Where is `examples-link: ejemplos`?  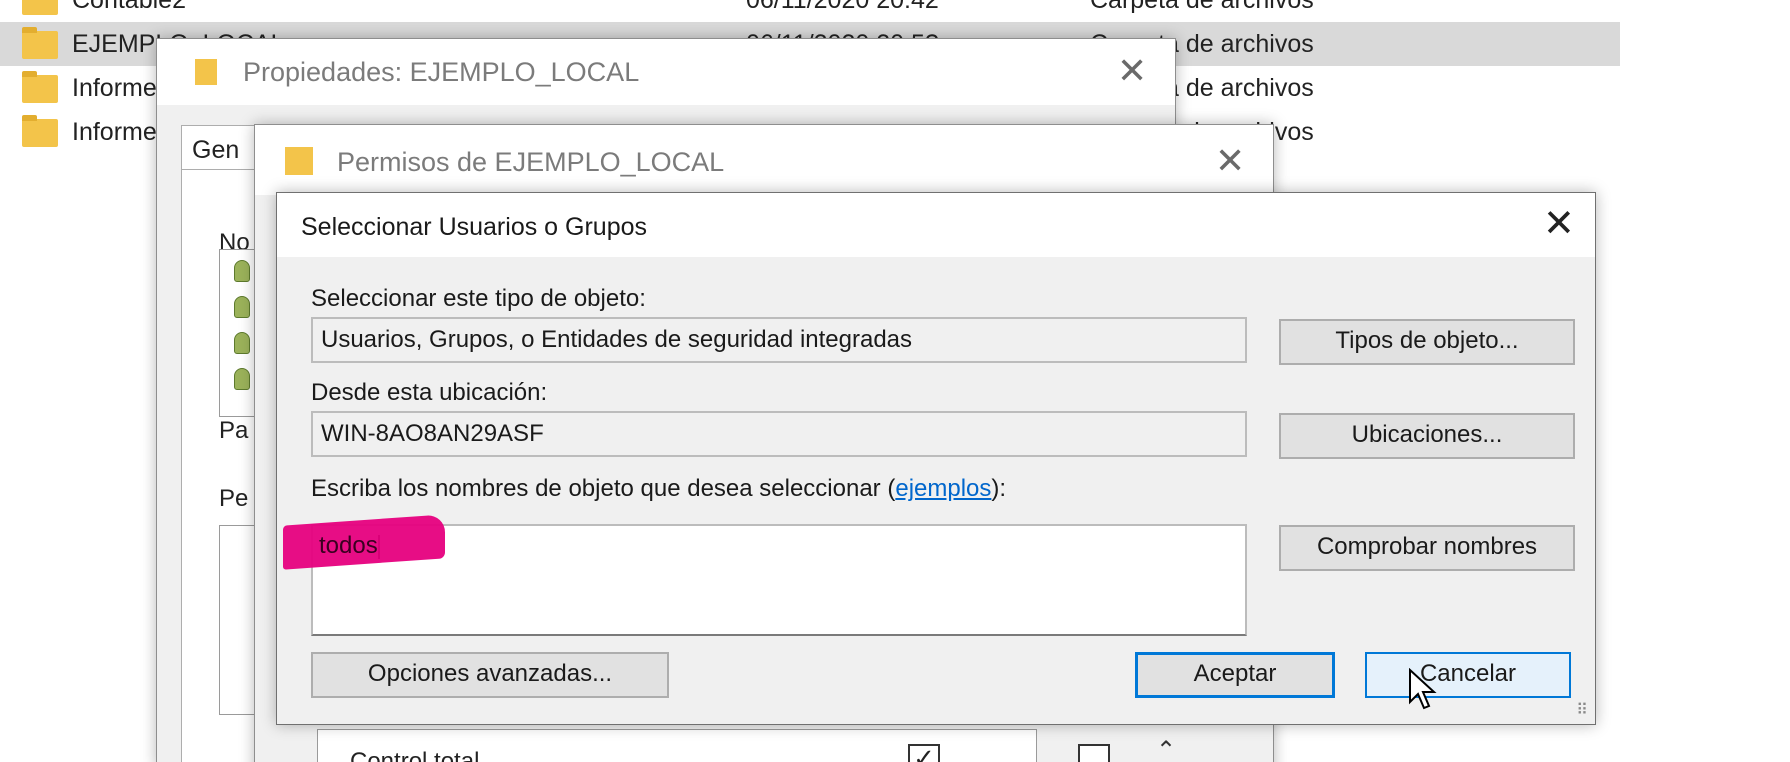
examples-link: ejemplos is located at coordinates (943, 488).